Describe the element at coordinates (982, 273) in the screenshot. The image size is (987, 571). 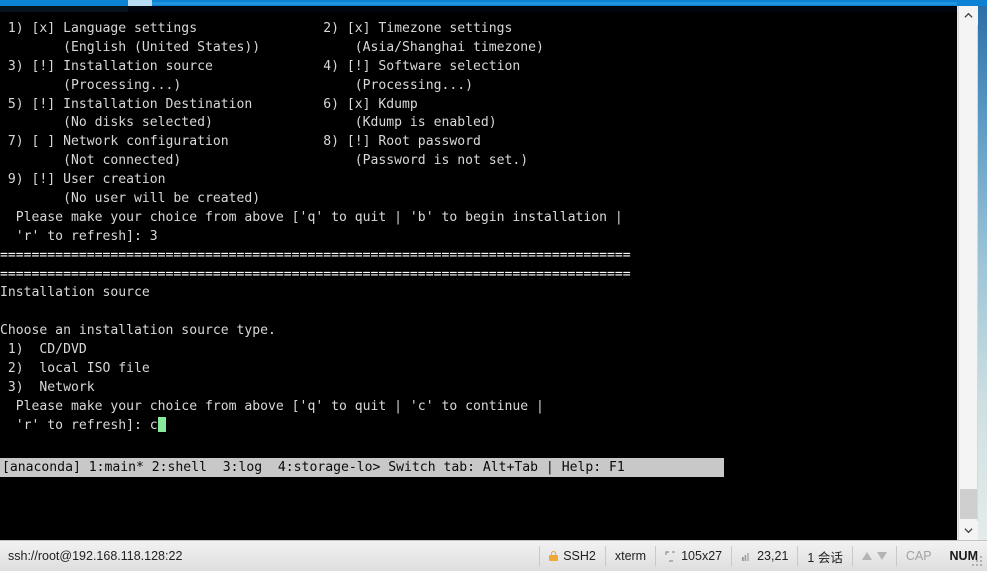
I see `desktop-background-sliver` at that location.